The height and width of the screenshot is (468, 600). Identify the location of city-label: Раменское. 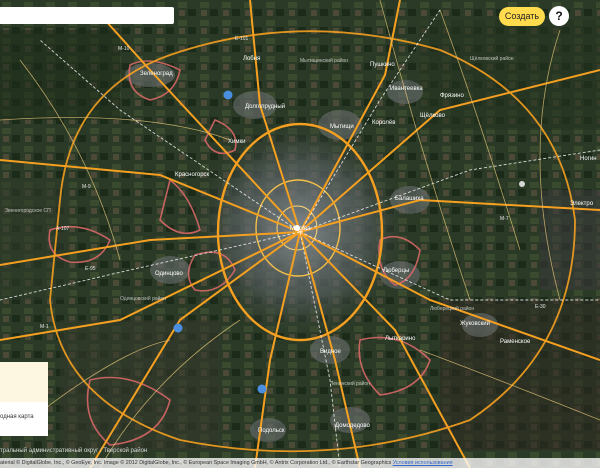
(515, 342).